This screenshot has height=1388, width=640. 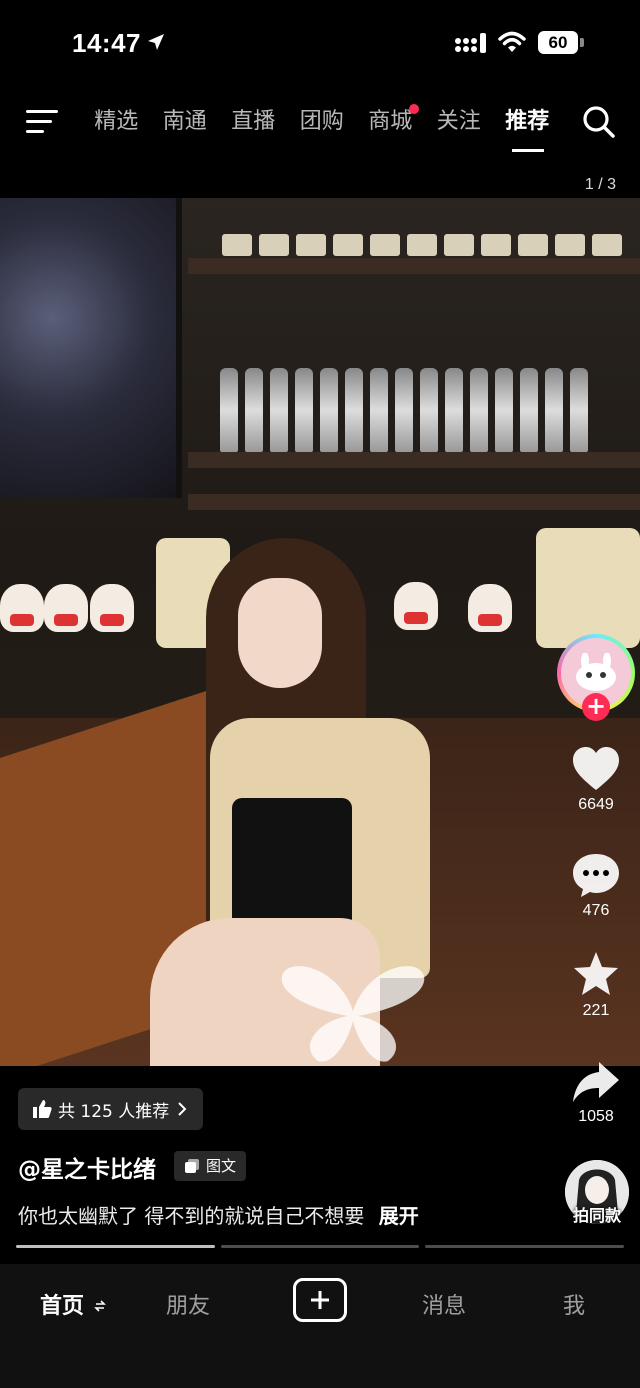 I want to click on share-button: 1058, so click(x=596, y=1093).